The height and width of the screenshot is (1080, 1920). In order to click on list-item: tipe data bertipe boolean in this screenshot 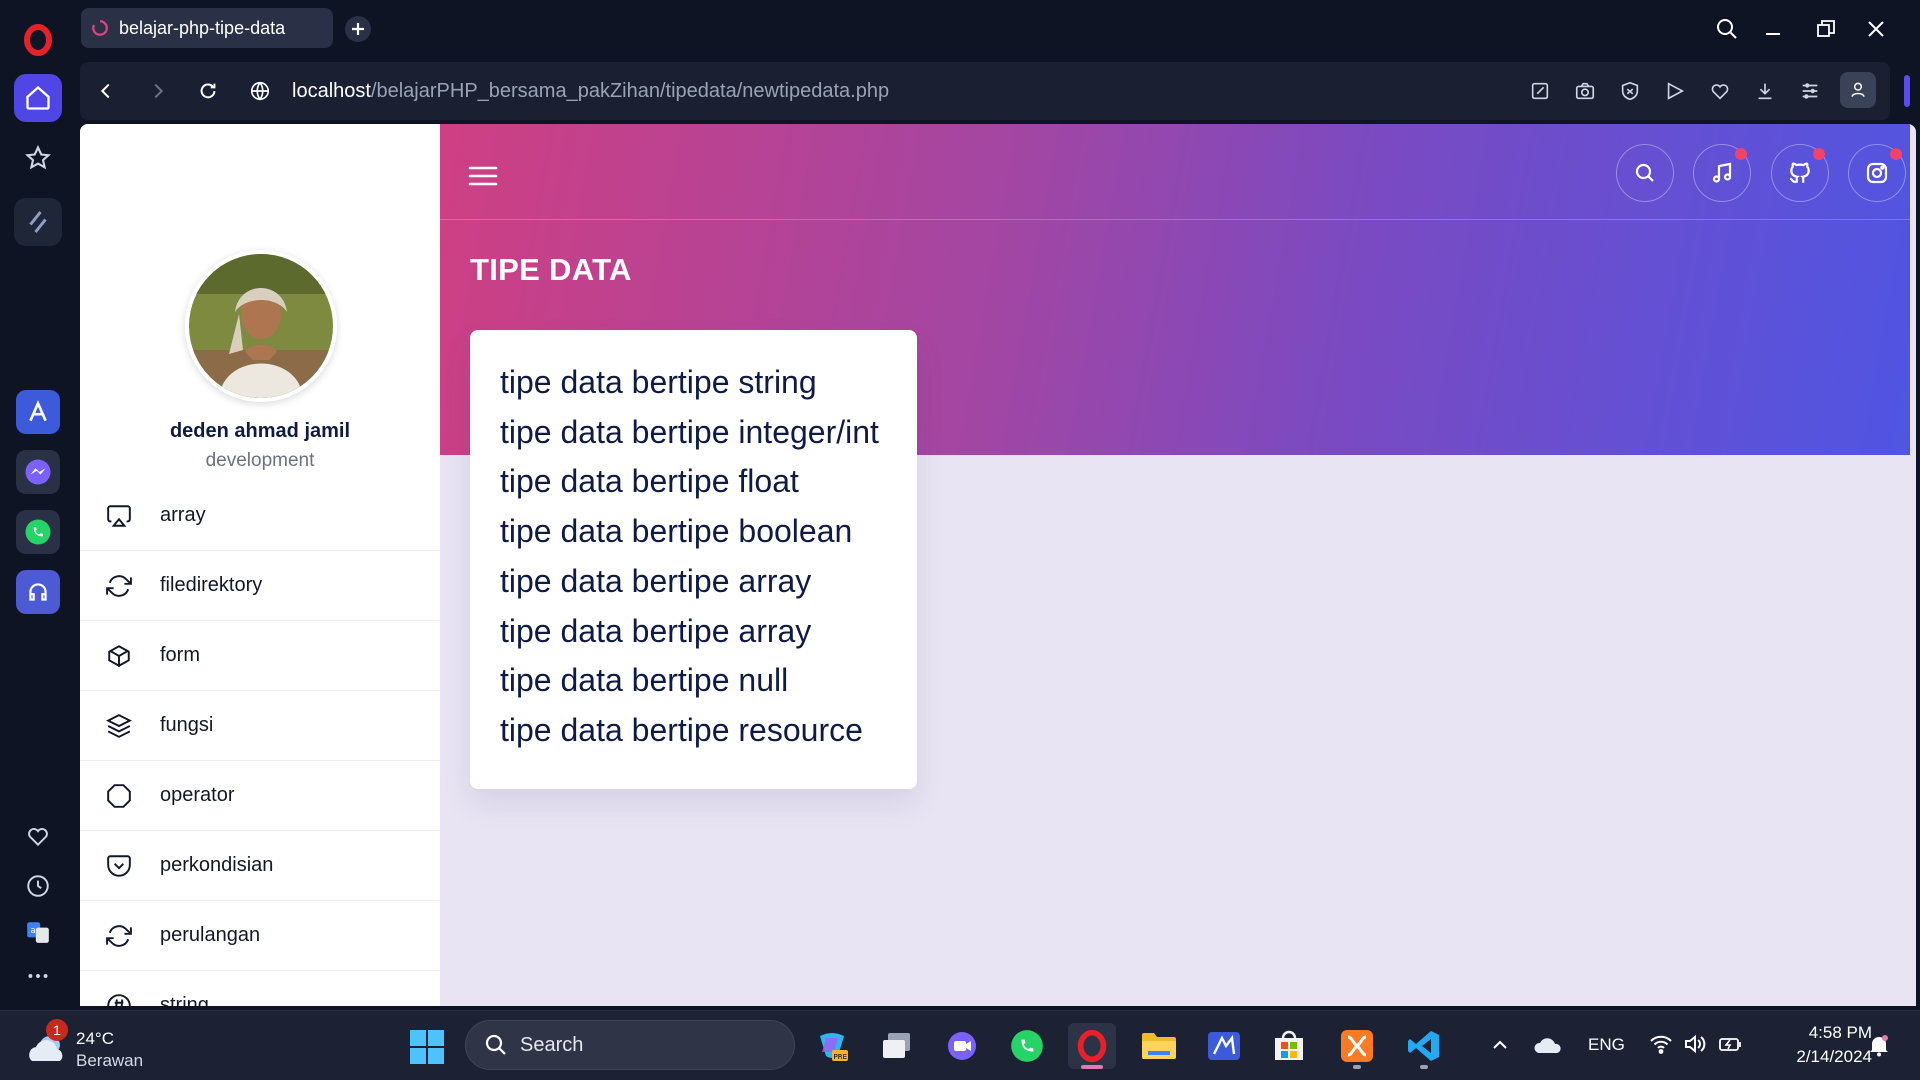, I will do `click(676, 531)`.